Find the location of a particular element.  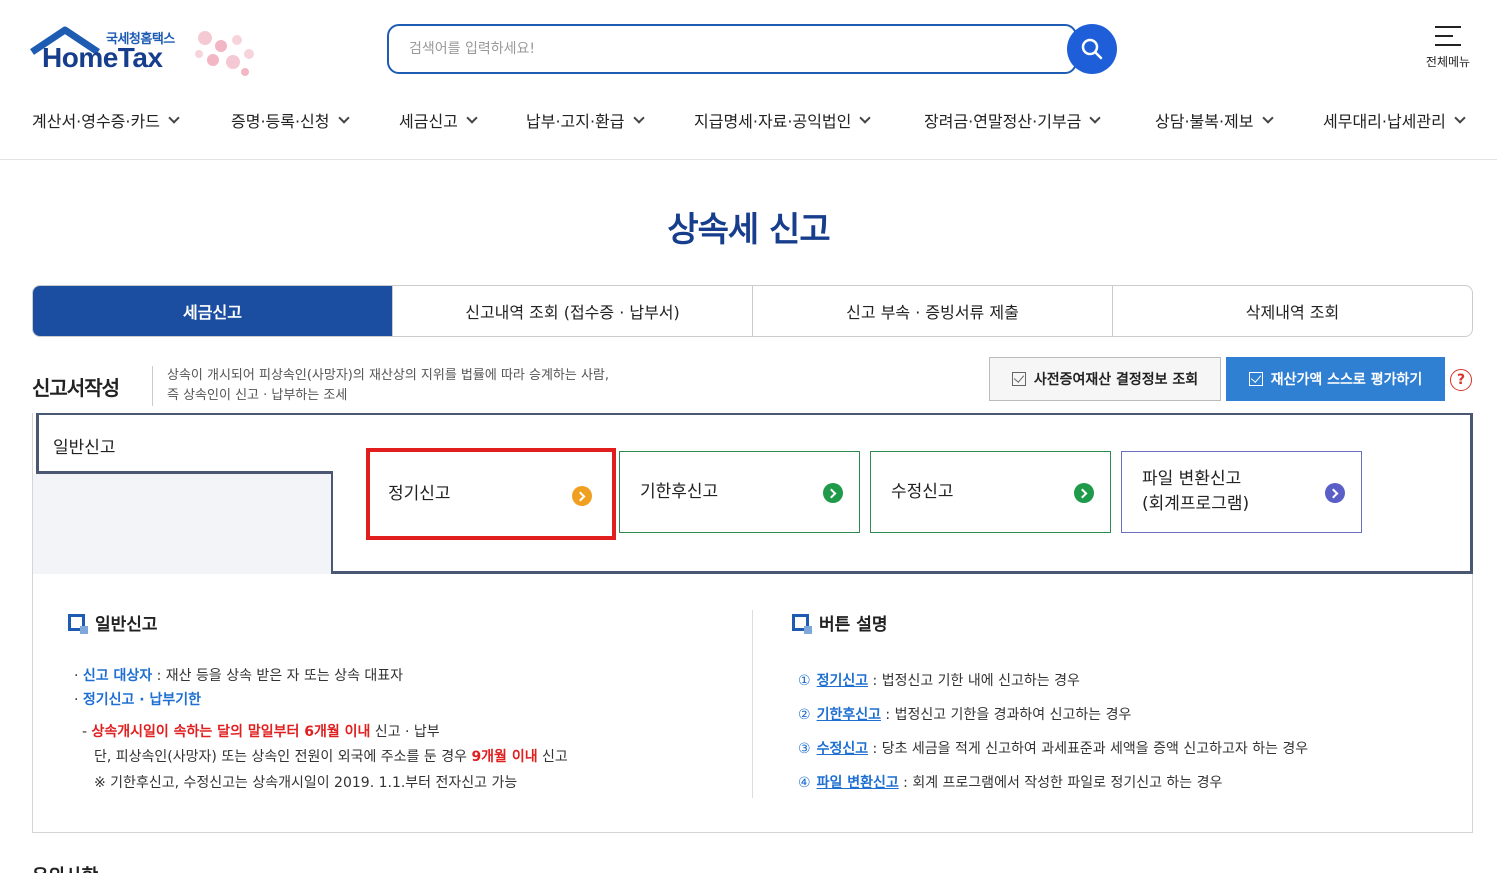

self-valuation-button: 재산가액 스스로 평가하기 is located at coordinates (1335, 379).